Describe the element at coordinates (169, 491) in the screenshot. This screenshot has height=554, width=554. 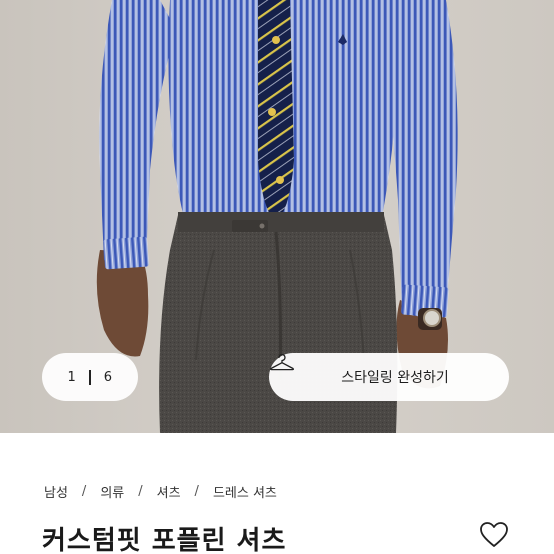
I see `breadcrumb-item-shirts: 셔츠` at that location.